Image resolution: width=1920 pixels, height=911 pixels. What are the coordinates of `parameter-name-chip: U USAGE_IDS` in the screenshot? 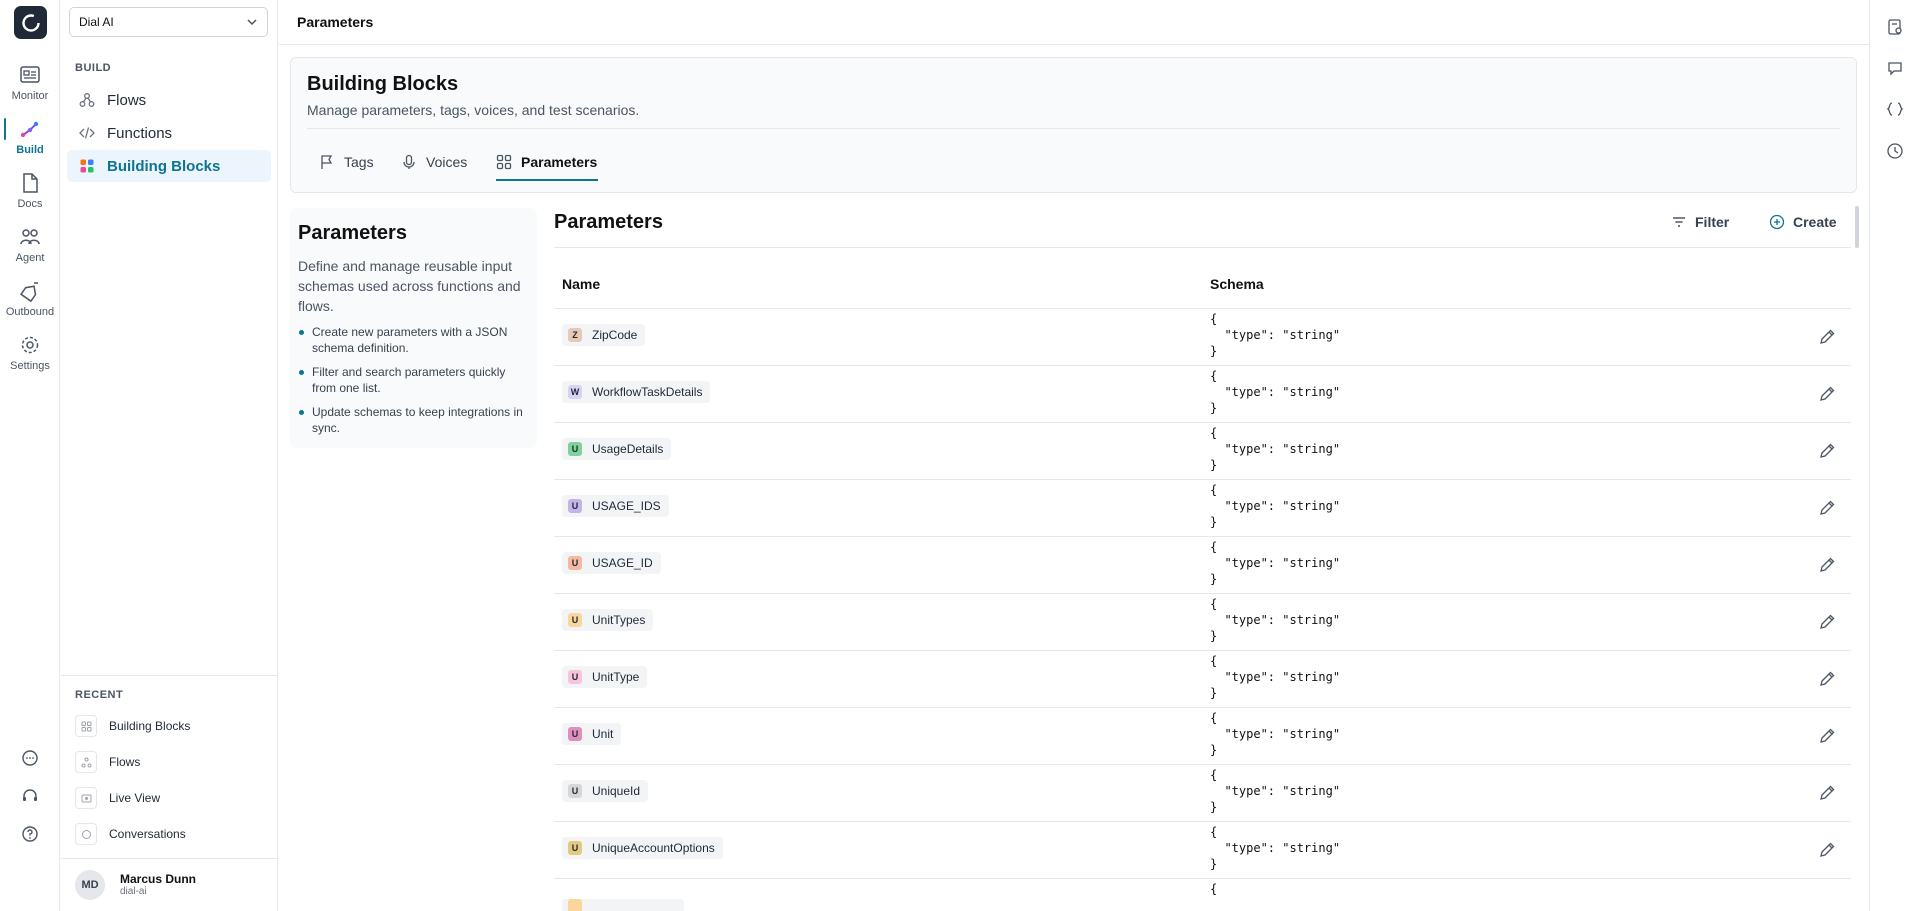 It's located at (615, 506).